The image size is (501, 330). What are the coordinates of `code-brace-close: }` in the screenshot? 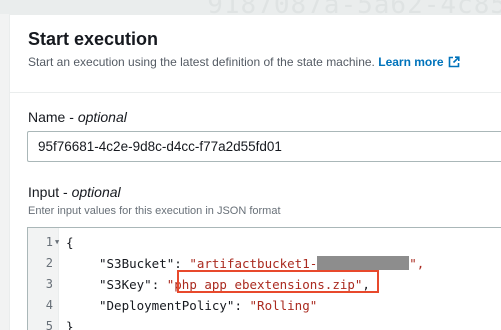 It's located at (70, 324).